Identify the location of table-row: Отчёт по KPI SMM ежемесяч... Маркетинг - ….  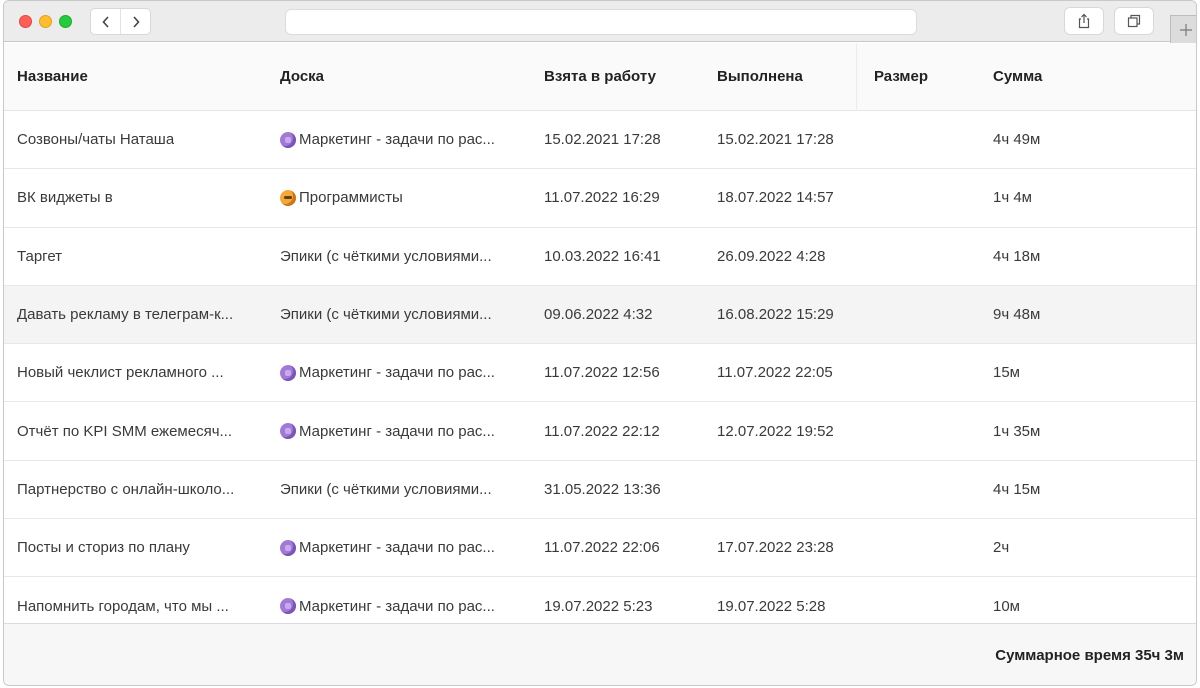
(600, 431).